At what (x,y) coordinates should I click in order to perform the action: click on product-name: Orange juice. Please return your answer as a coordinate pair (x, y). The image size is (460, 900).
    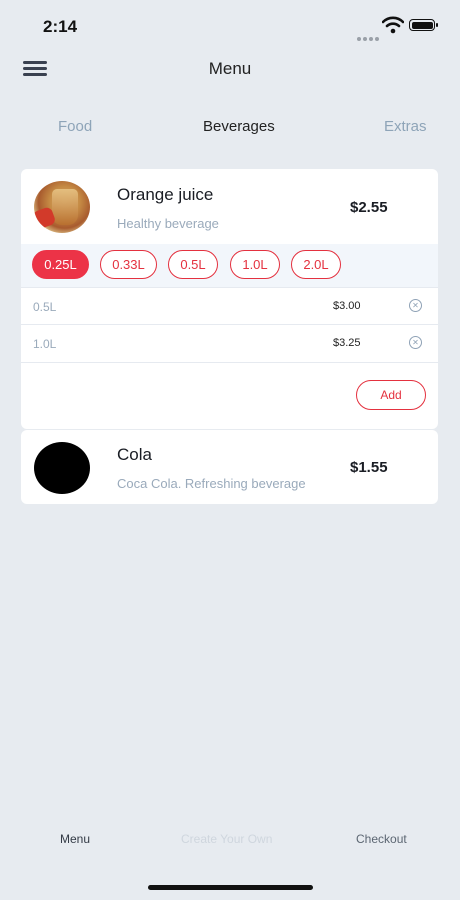
    Looking at the image, I should click on (165, 194).